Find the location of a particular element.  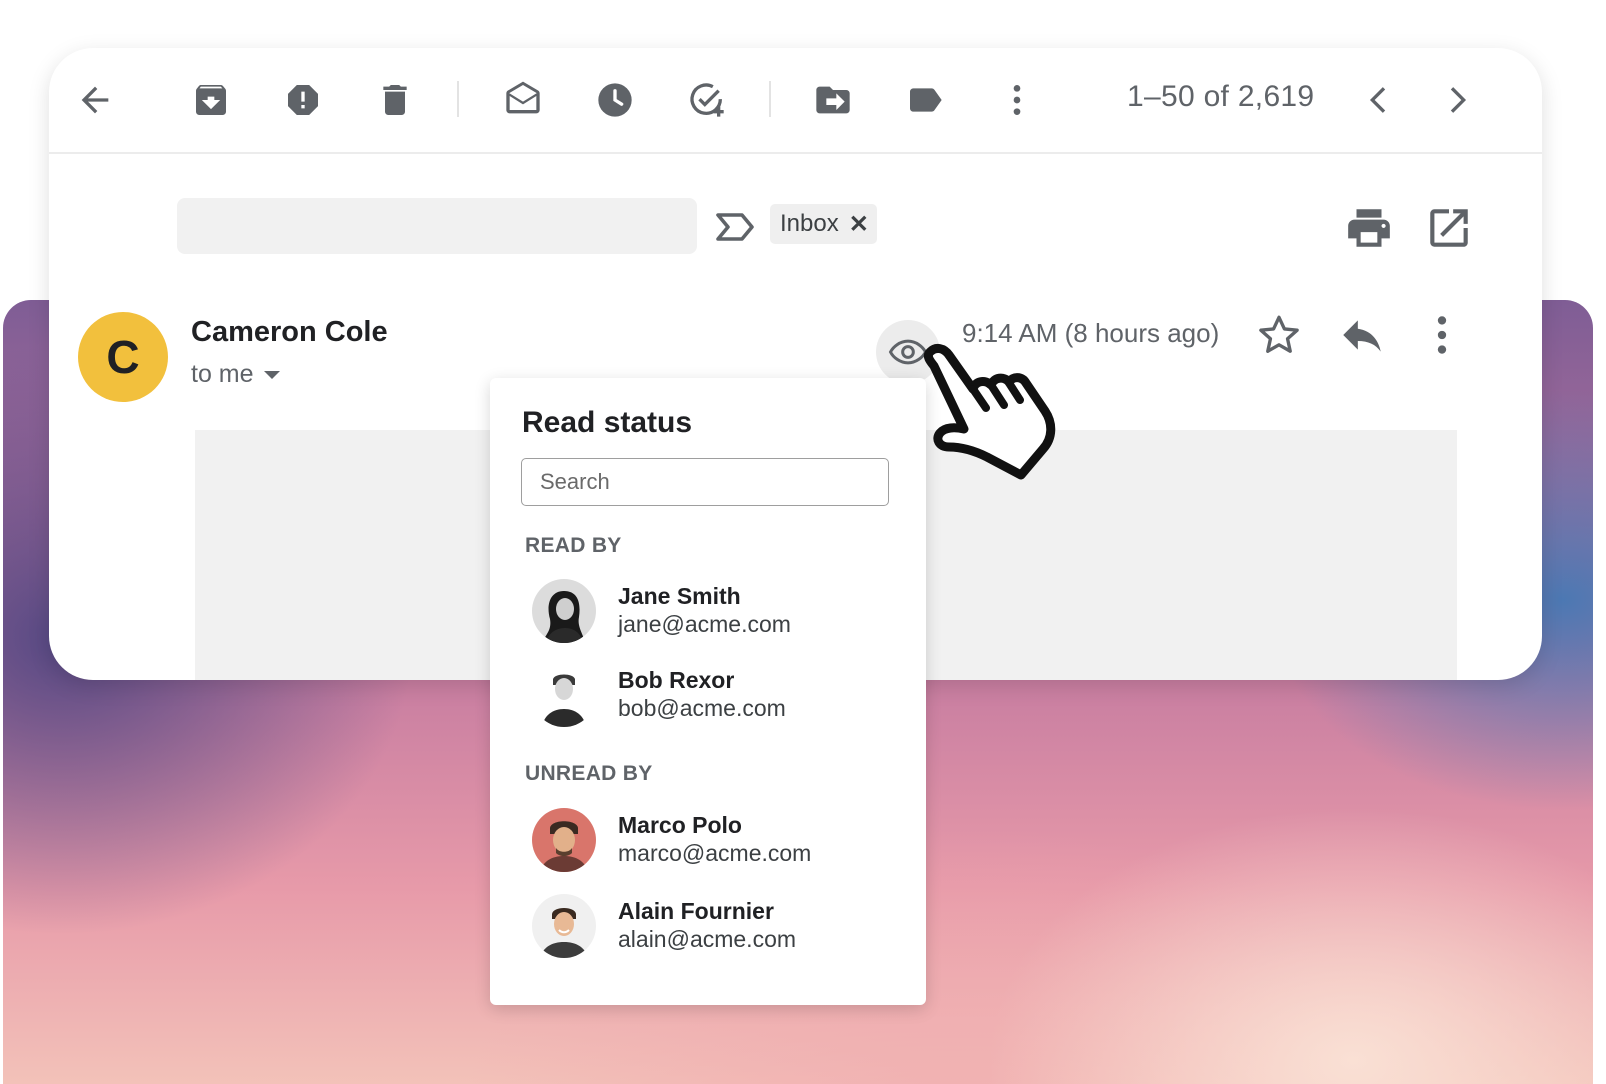

print-icon is located at coordinates (1369, 228).